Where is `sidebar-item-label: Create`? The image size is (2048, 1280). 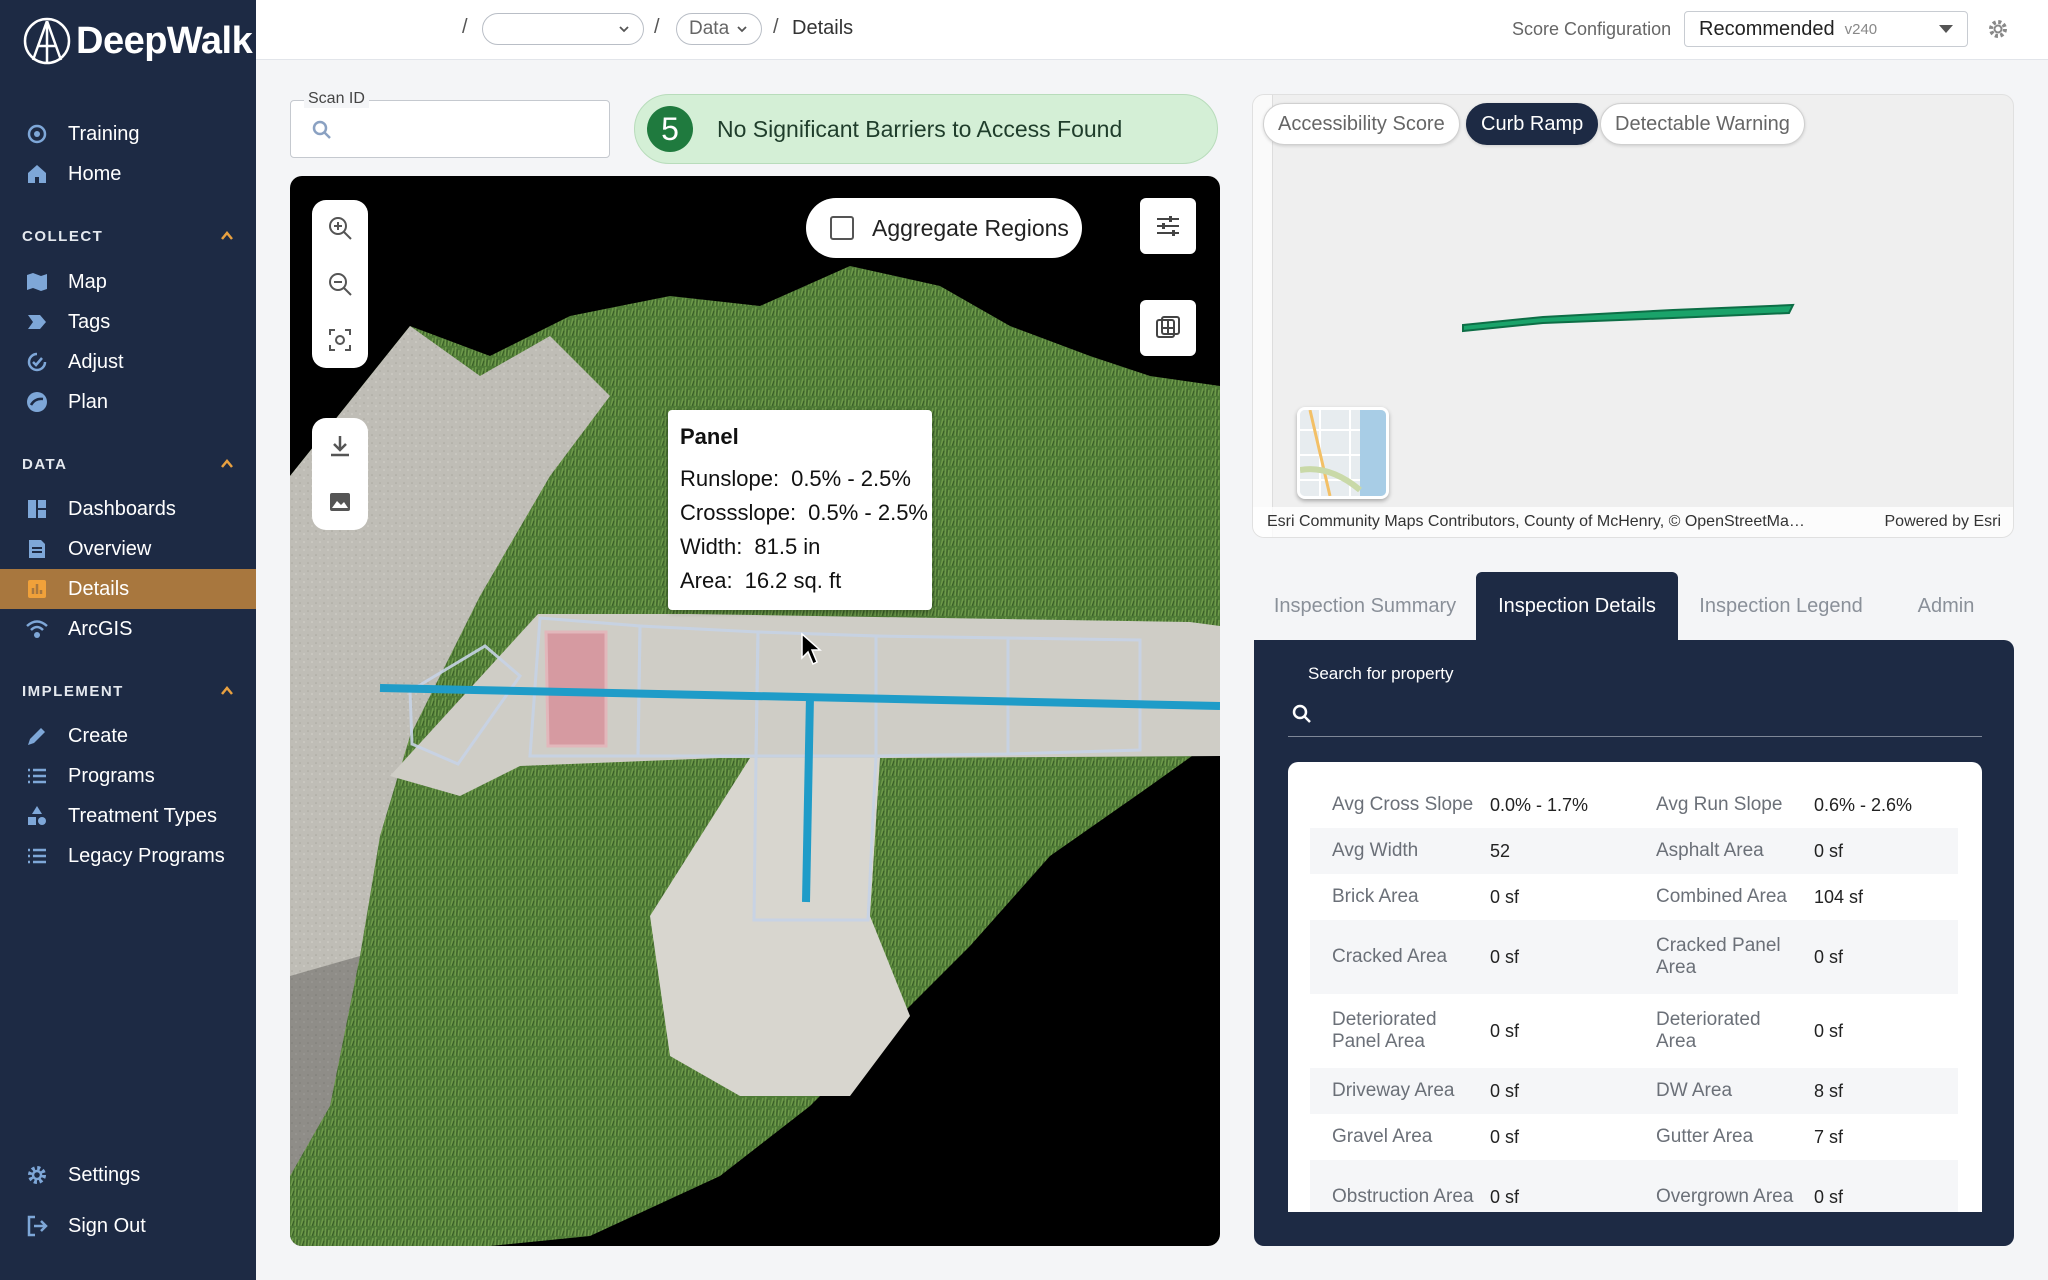 sidebar-item-label: Create is located at coordinates (98, 735).